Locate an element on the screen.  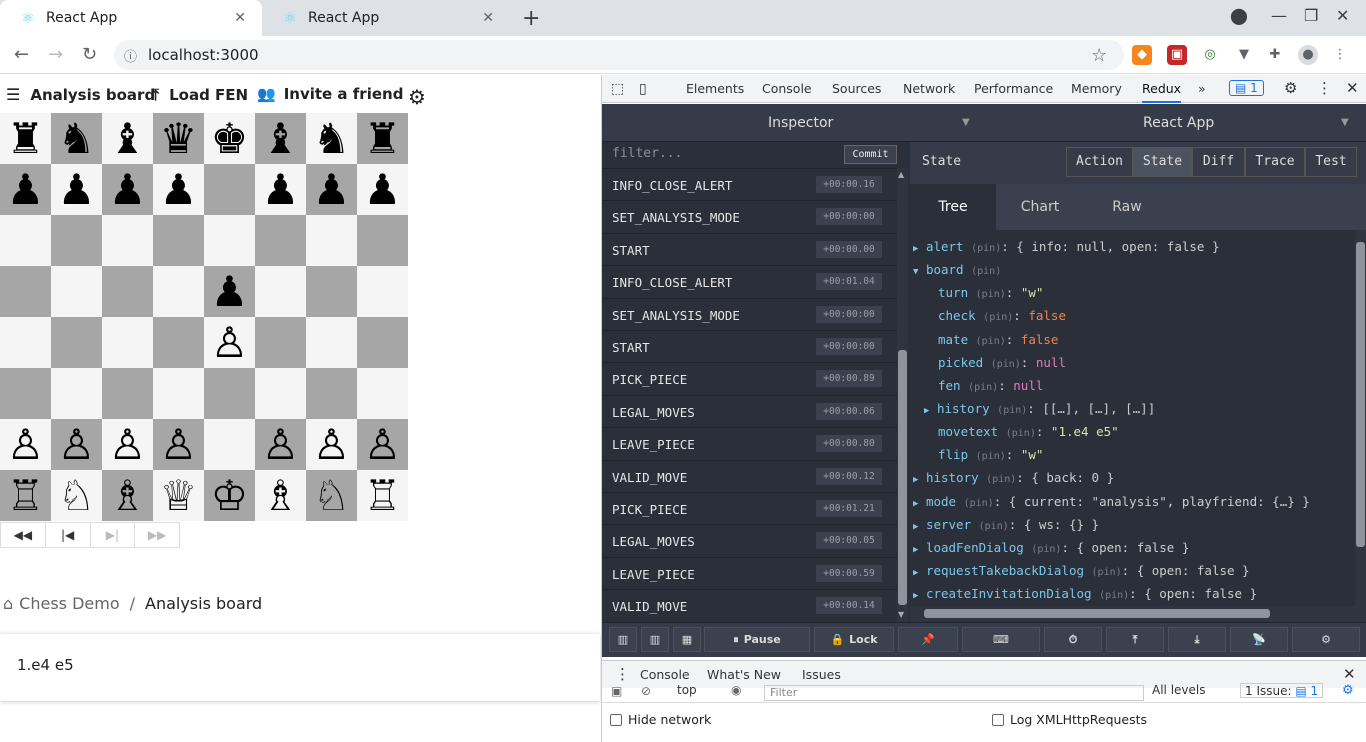
square-h8: ♜ is located at coordinates (382, 138).